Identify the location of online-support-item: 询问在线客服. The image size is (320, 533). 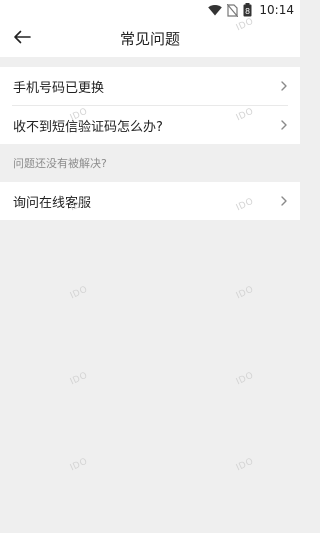
(150, 201).